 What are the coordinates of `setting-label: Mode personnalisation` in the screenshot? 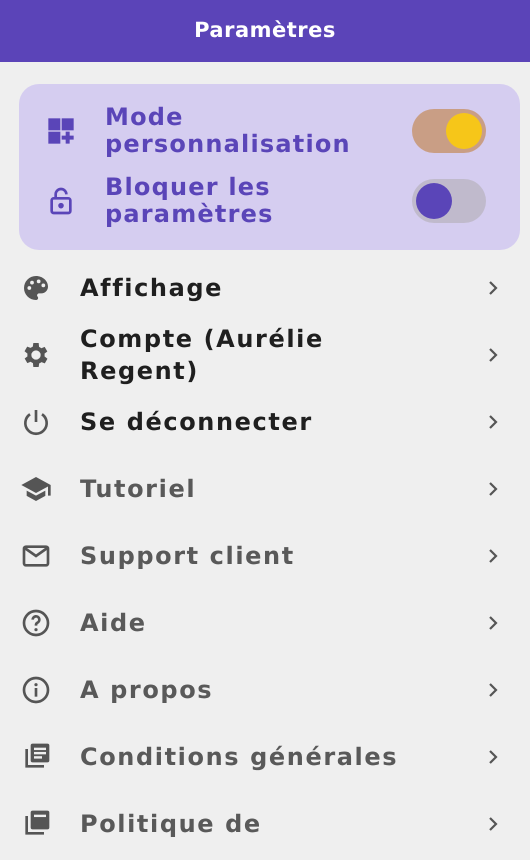 It's located at (228, 131).